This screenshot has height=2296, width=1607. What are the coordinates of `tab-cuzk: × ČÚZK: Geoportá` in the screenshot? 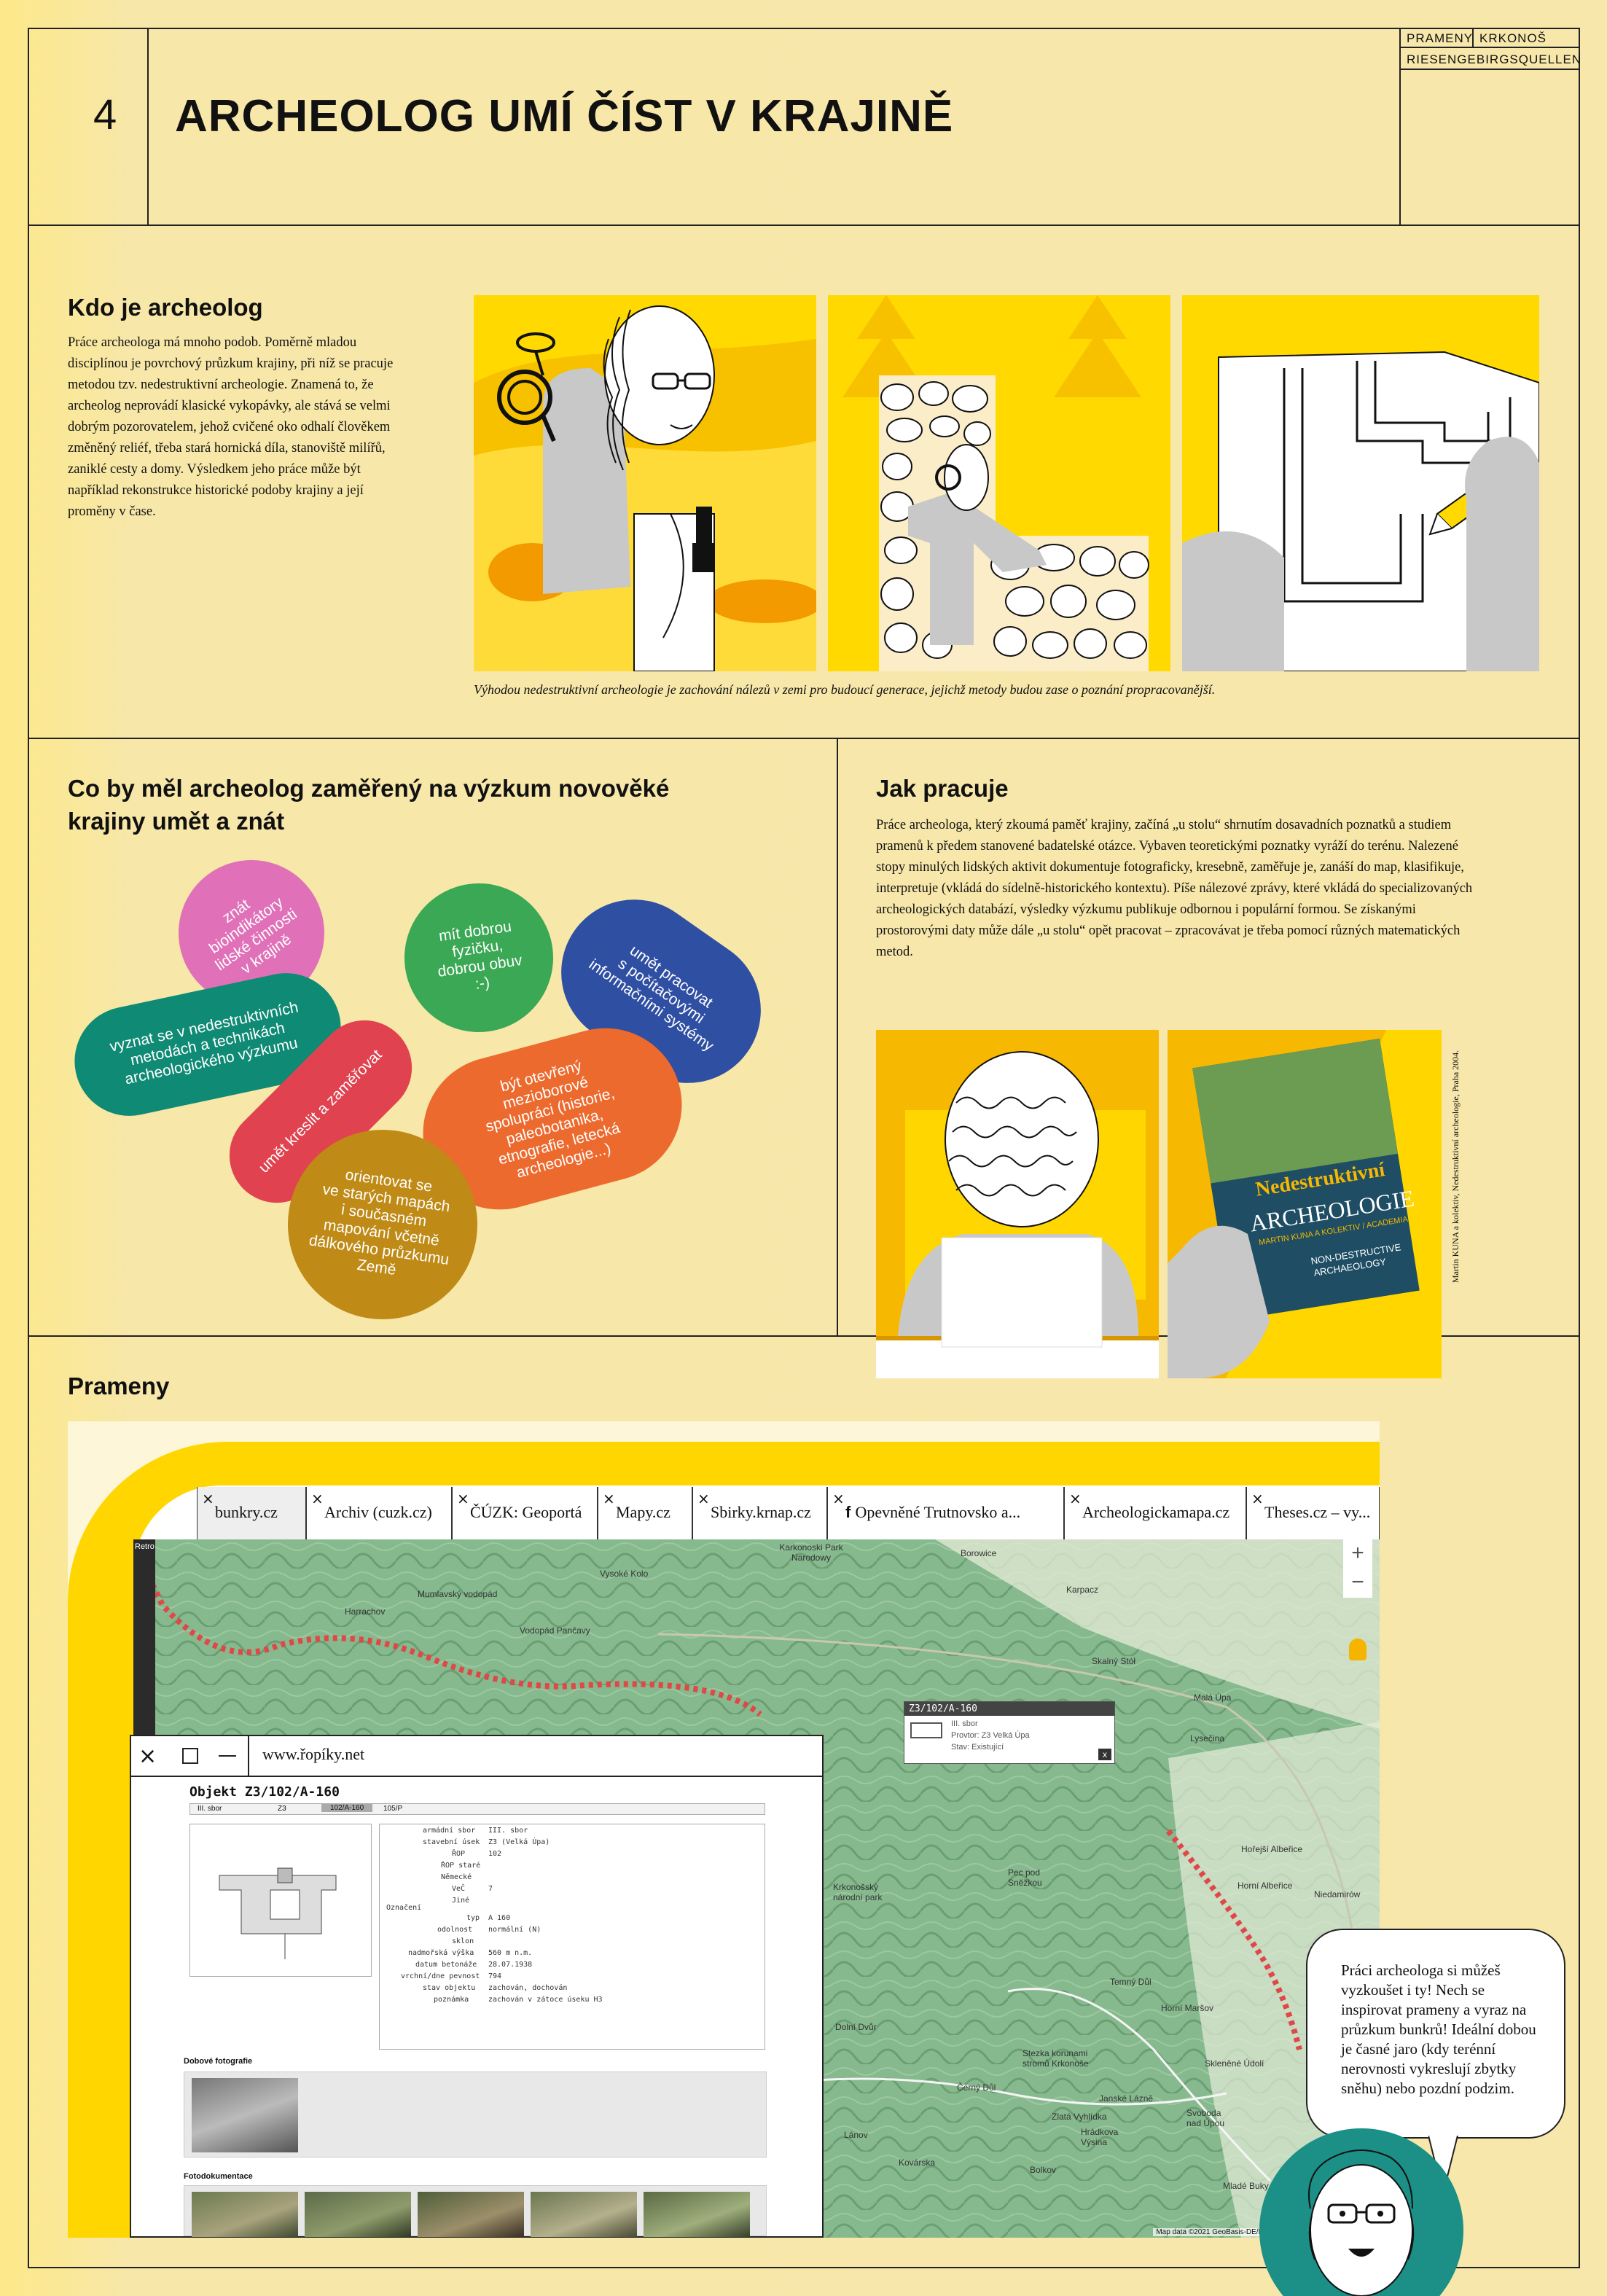 It's located at (525, 1513).